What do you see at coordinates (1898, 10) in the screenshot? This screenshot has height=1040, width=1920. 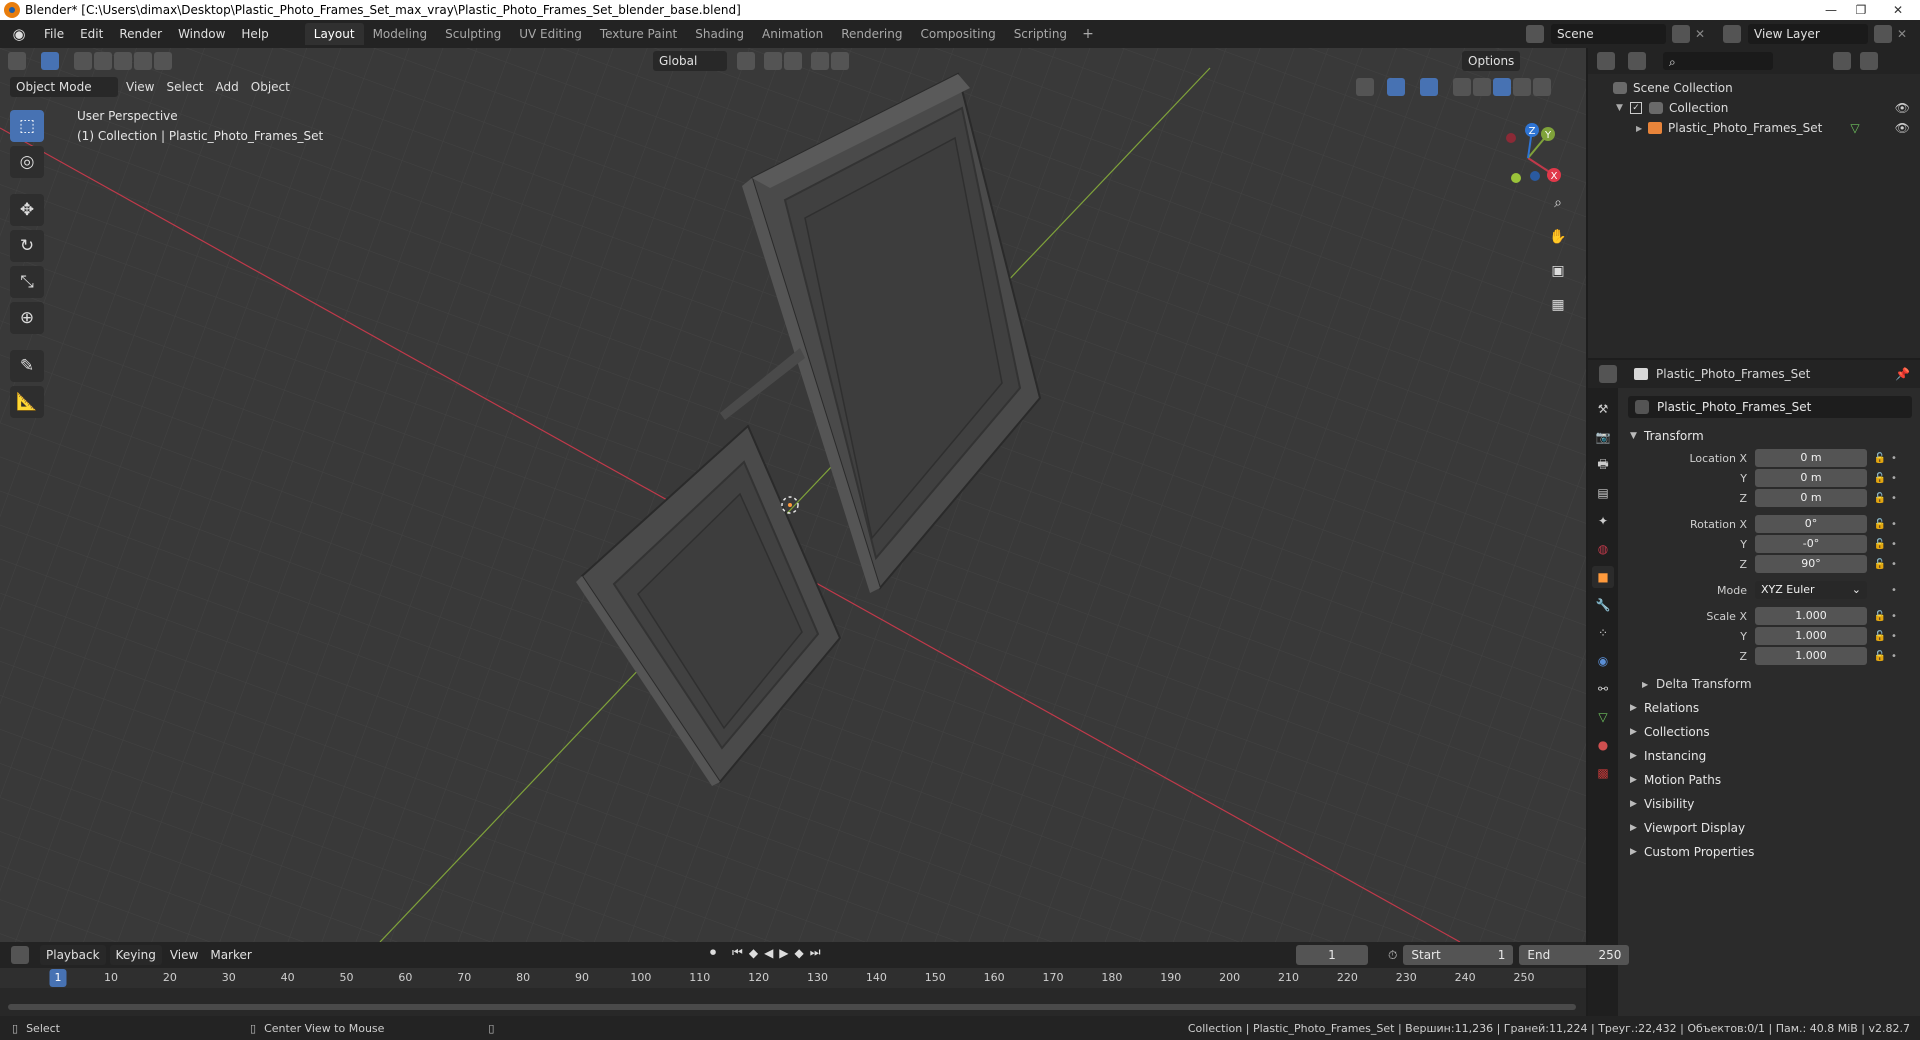 I see `close-button: ✕` at bounding box center [1898, 10].